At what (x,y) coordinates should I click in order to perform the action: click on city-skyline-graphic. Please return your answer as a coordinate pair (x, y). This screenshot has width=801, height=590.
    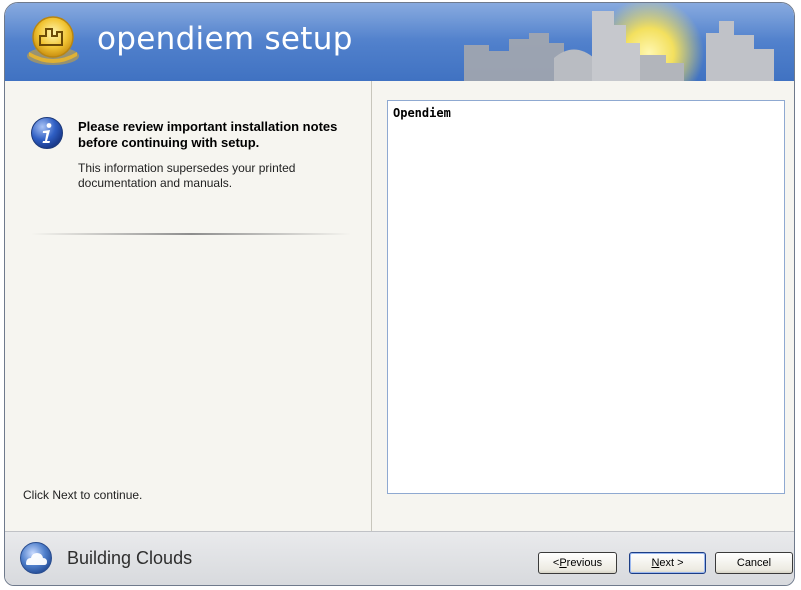
    Looking at the image, I should click on (619, 42).